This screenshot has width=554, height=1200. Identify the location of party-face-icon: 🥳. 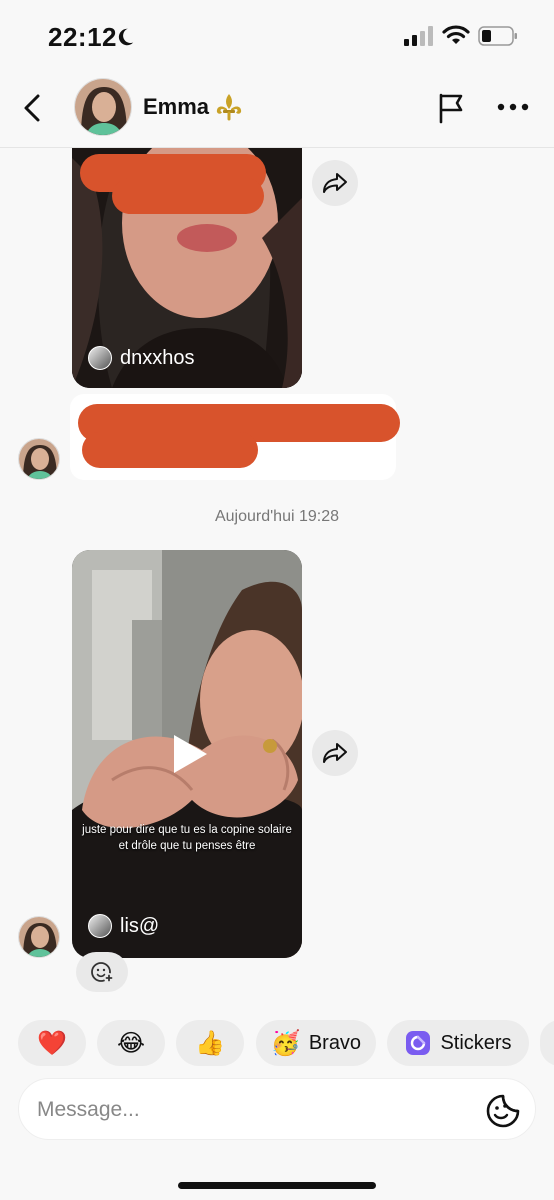
(285, 1043).